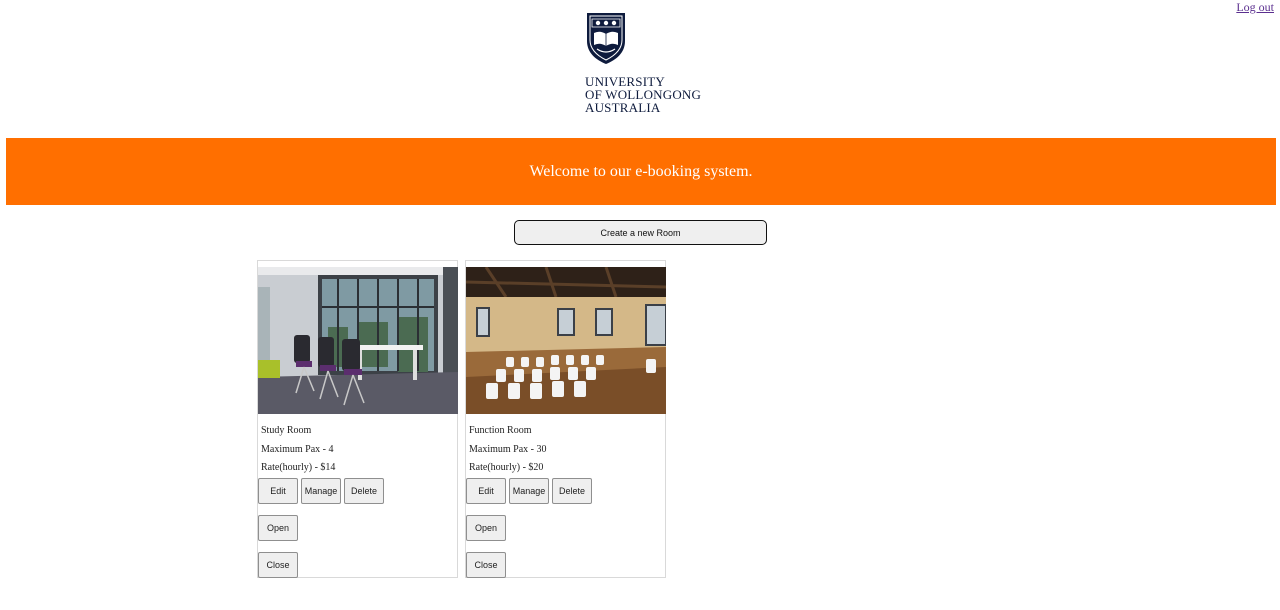  What do you see at coordinates (640, 232) in the screenshot?
I see `create-room-button: Create a new Room` at bounding box center [640, 232].